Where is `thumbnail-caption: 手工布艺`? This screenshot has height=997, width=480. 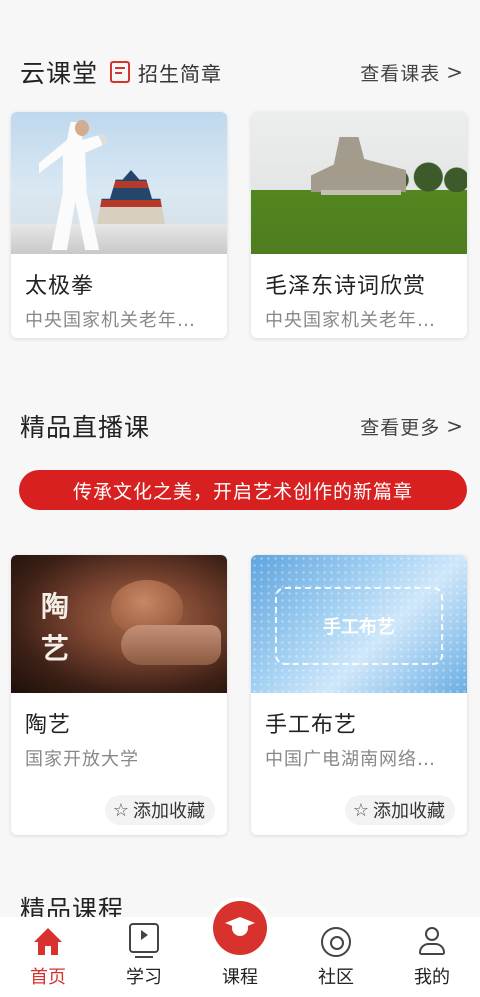
thumbnail-caption: 手工布艺 is located at coordinates (359, 626).